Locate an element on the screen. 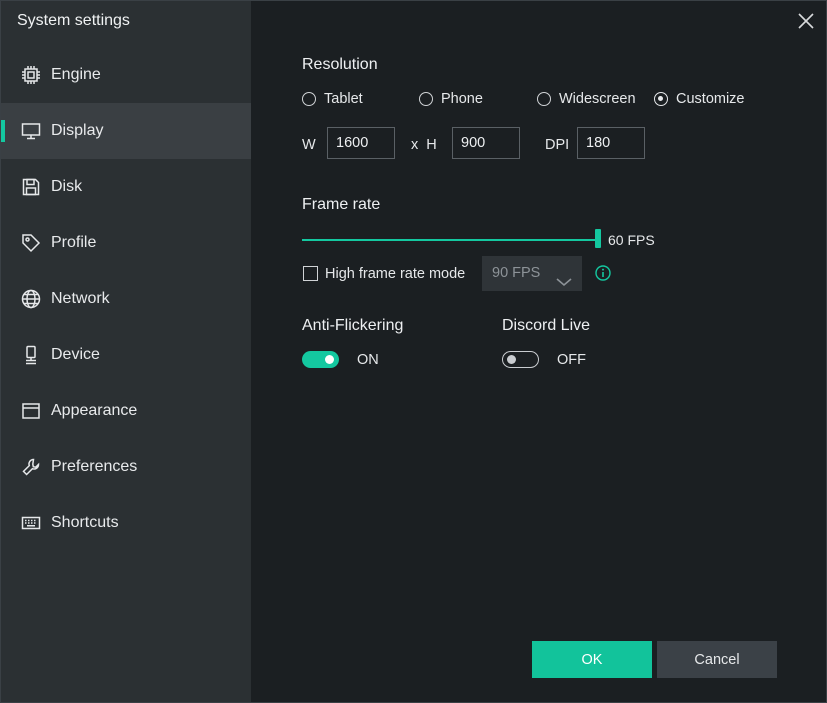  sidebar-item-label: Profile is located at coordinates (74, 242).